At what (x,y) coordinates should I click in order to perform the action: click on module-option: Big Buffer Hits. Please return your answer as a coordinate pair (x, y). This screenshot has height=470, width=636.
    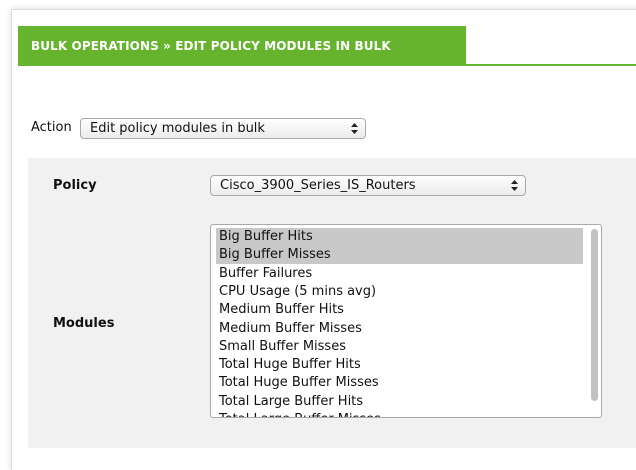
    Looking at the image, I should click on (399, 237).